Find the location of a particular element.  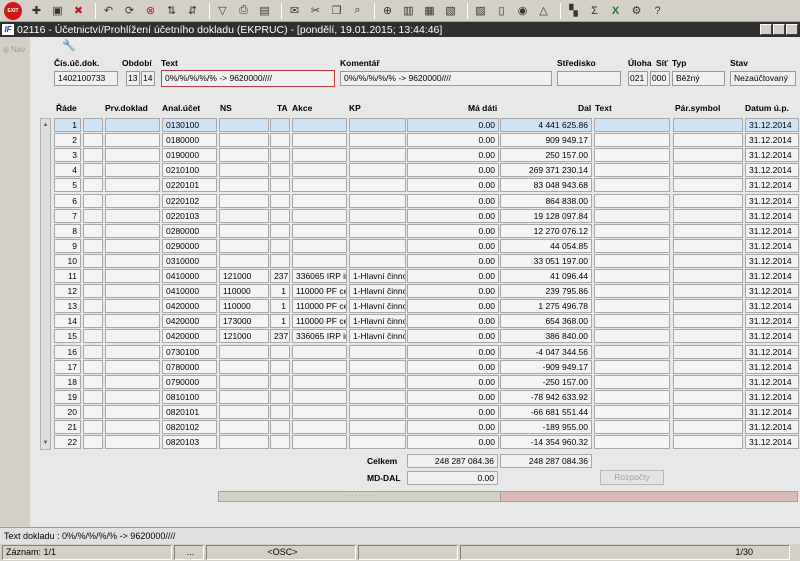

table-row: 3 0190000 0.00 250 157.00 31.12.2014 is located at coordinates (427, 155).